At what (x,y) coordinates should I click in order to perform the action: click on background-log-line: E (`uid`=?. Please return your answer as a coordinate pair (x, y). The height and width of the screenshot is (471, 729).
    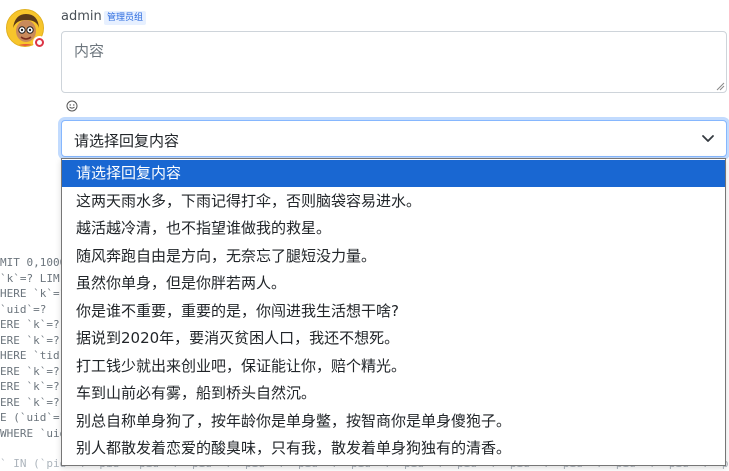
    Looking at the image, I should click on (33, 417).